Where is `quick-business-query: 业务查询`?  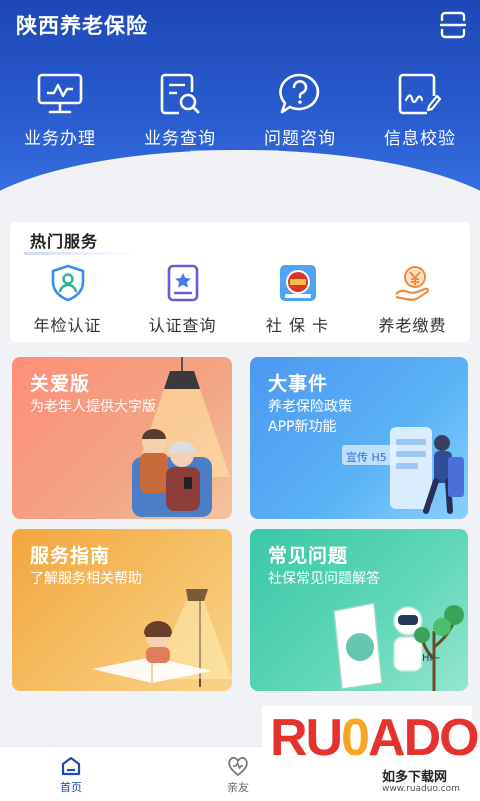 quick-business-query: 业务查询 is located at coordinates (180, 110).